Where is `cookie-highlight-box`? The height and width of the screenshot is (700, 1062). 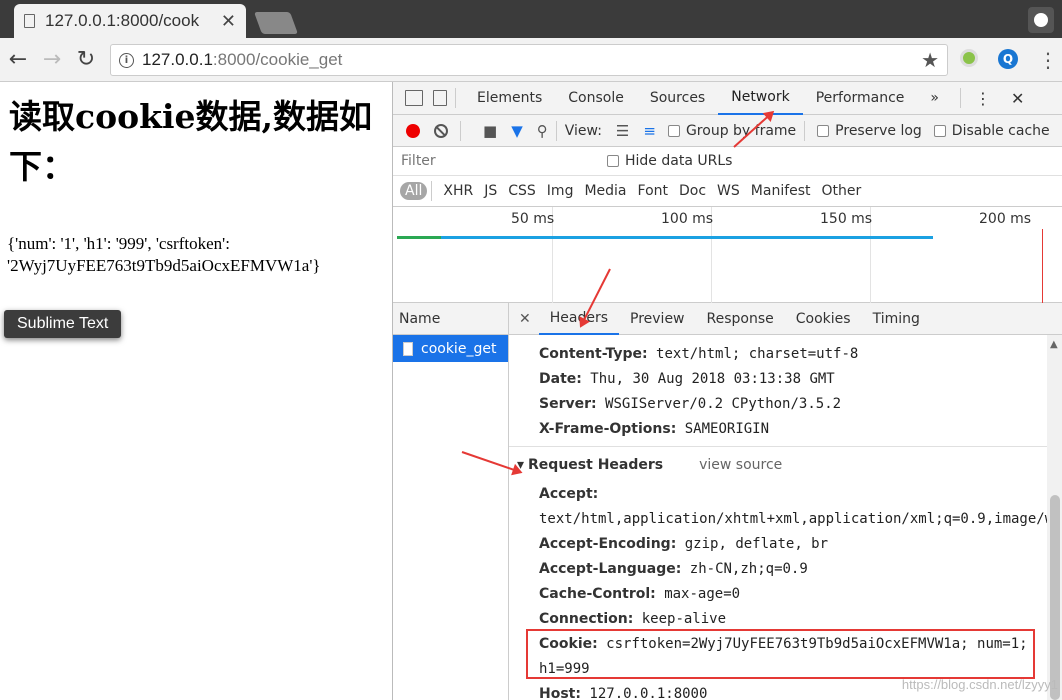 cookie-highlight-box is located at coordinates (780, 654).